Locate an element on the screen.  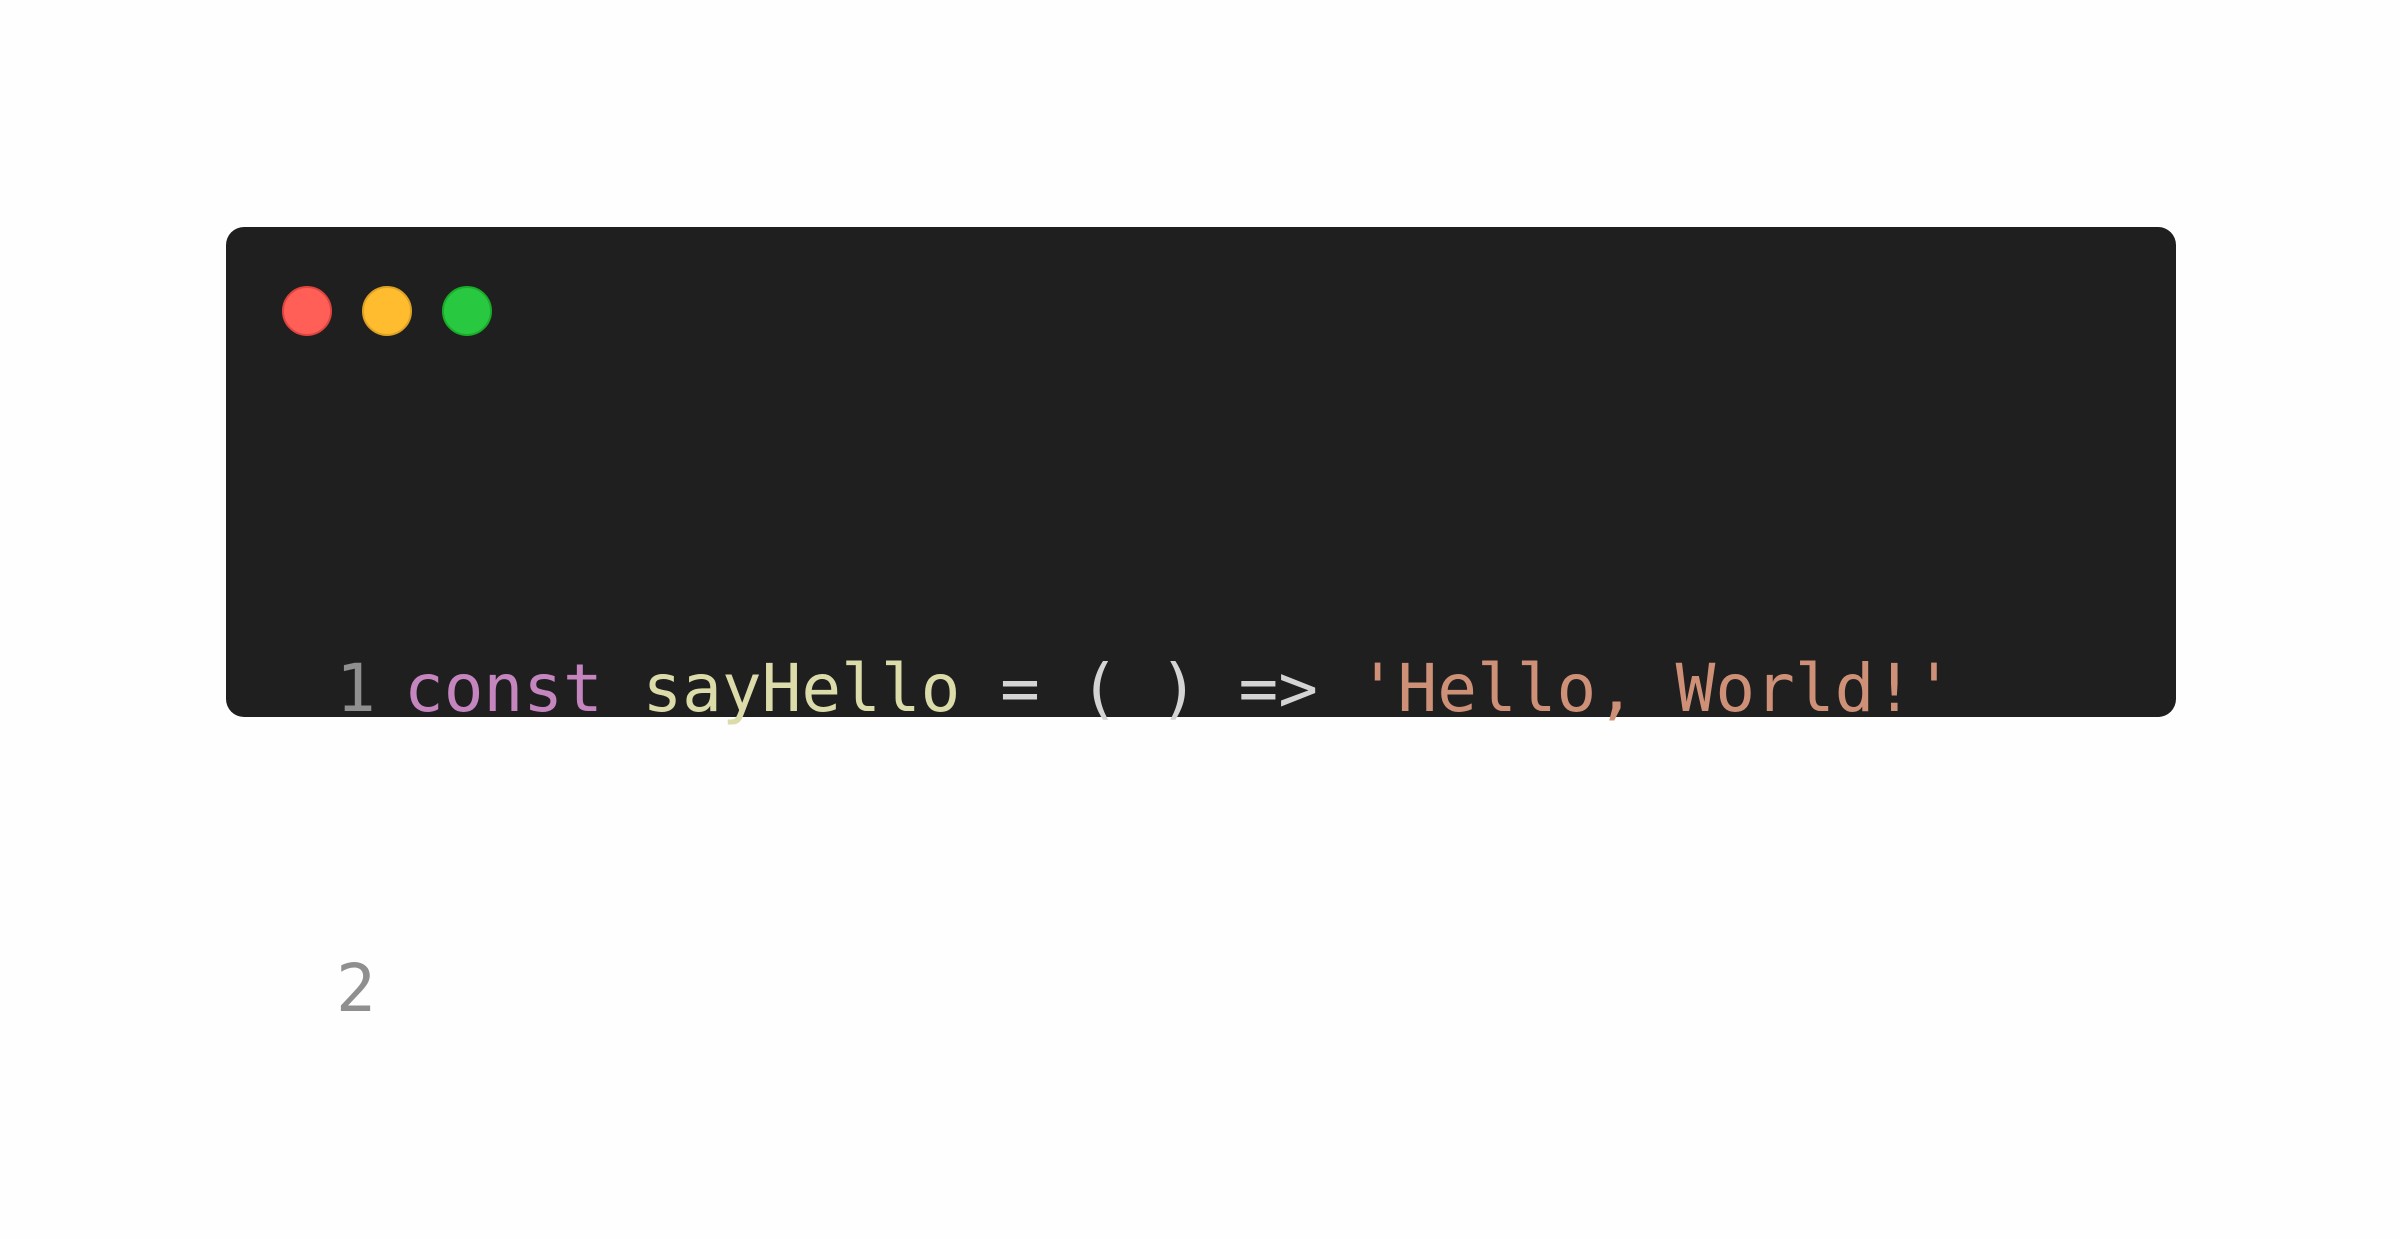
keyword-token: const is located at coordinates (503, 688).